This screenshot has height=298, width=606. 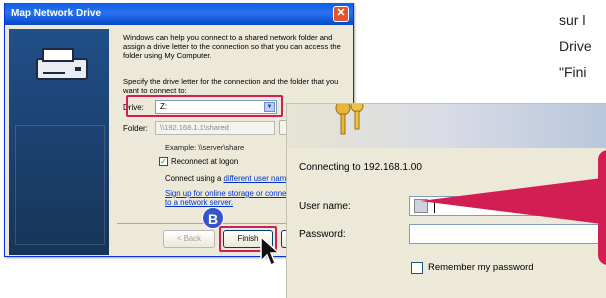 What do you see at coordinates (205, 161) in the screenshot?
I see `reconnect-label: Reconnect at logon` at bounding box center [205, 161].